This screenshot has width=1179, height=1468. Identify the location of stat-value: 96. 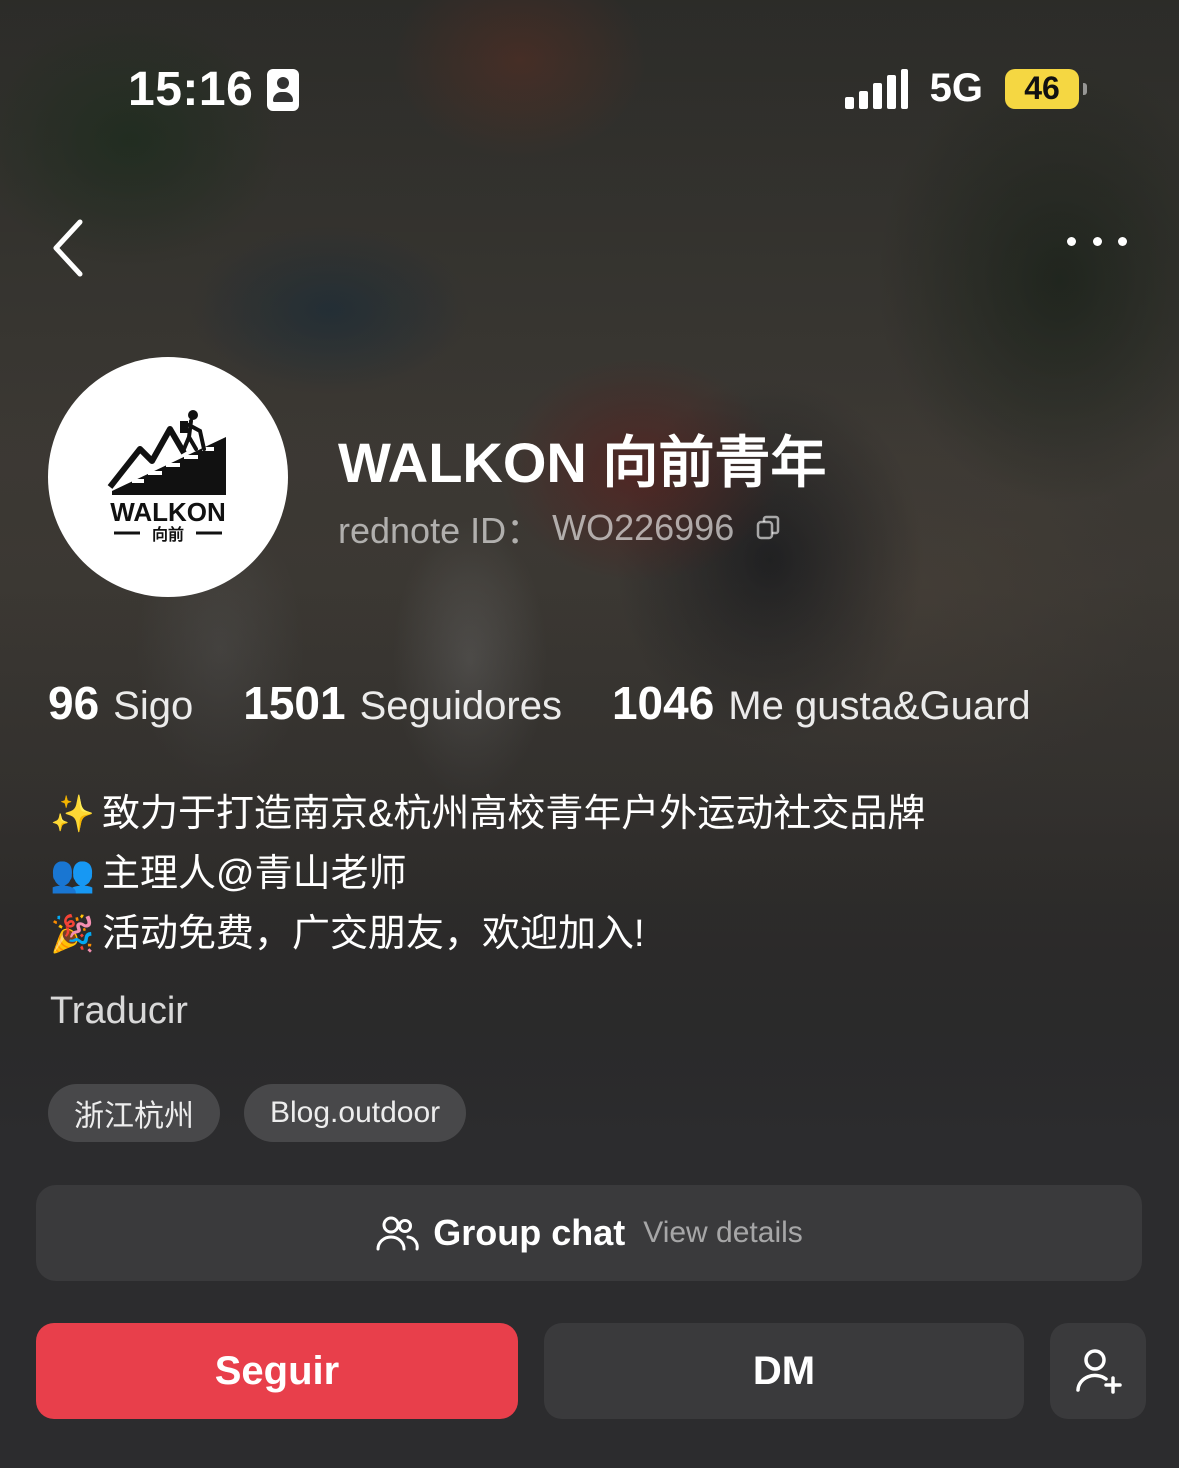
(74, 703).